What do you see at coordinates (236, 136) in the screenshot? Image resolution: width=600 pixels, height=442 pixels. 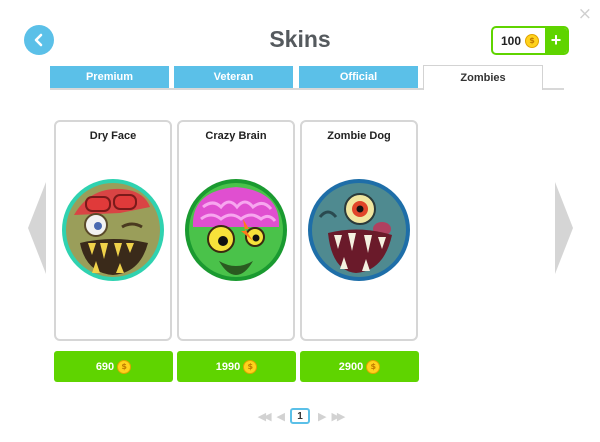 I see `skin-name: Crazy Brain` at bounding box center [236, 136].